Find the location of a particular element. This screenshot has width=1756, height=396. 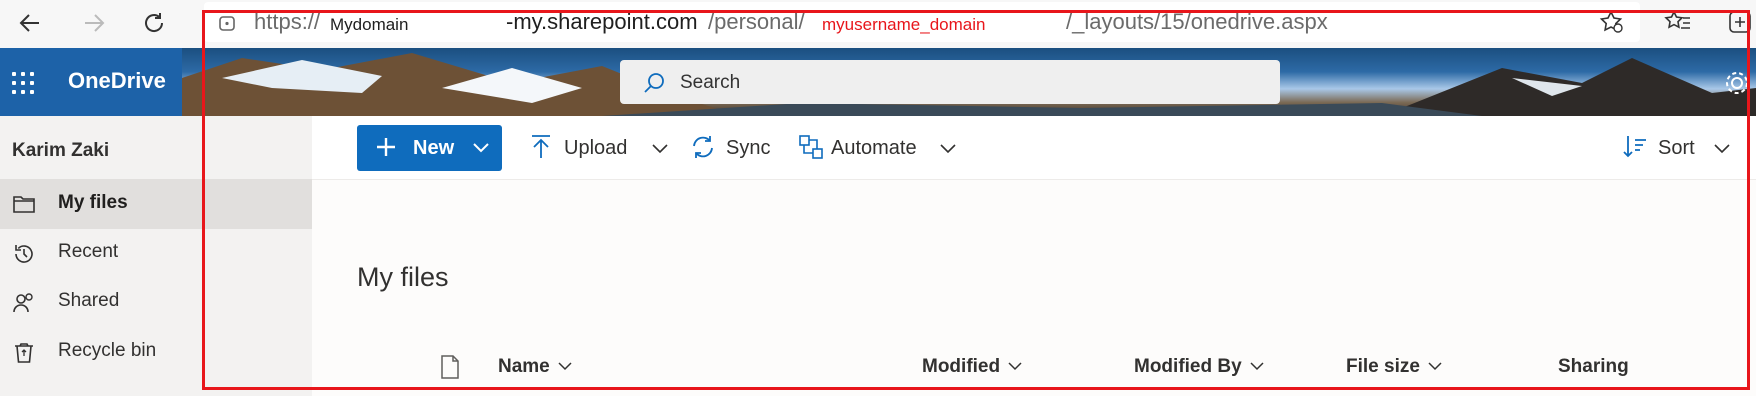

sync-label: Sync is located at coordinates (748, 148).